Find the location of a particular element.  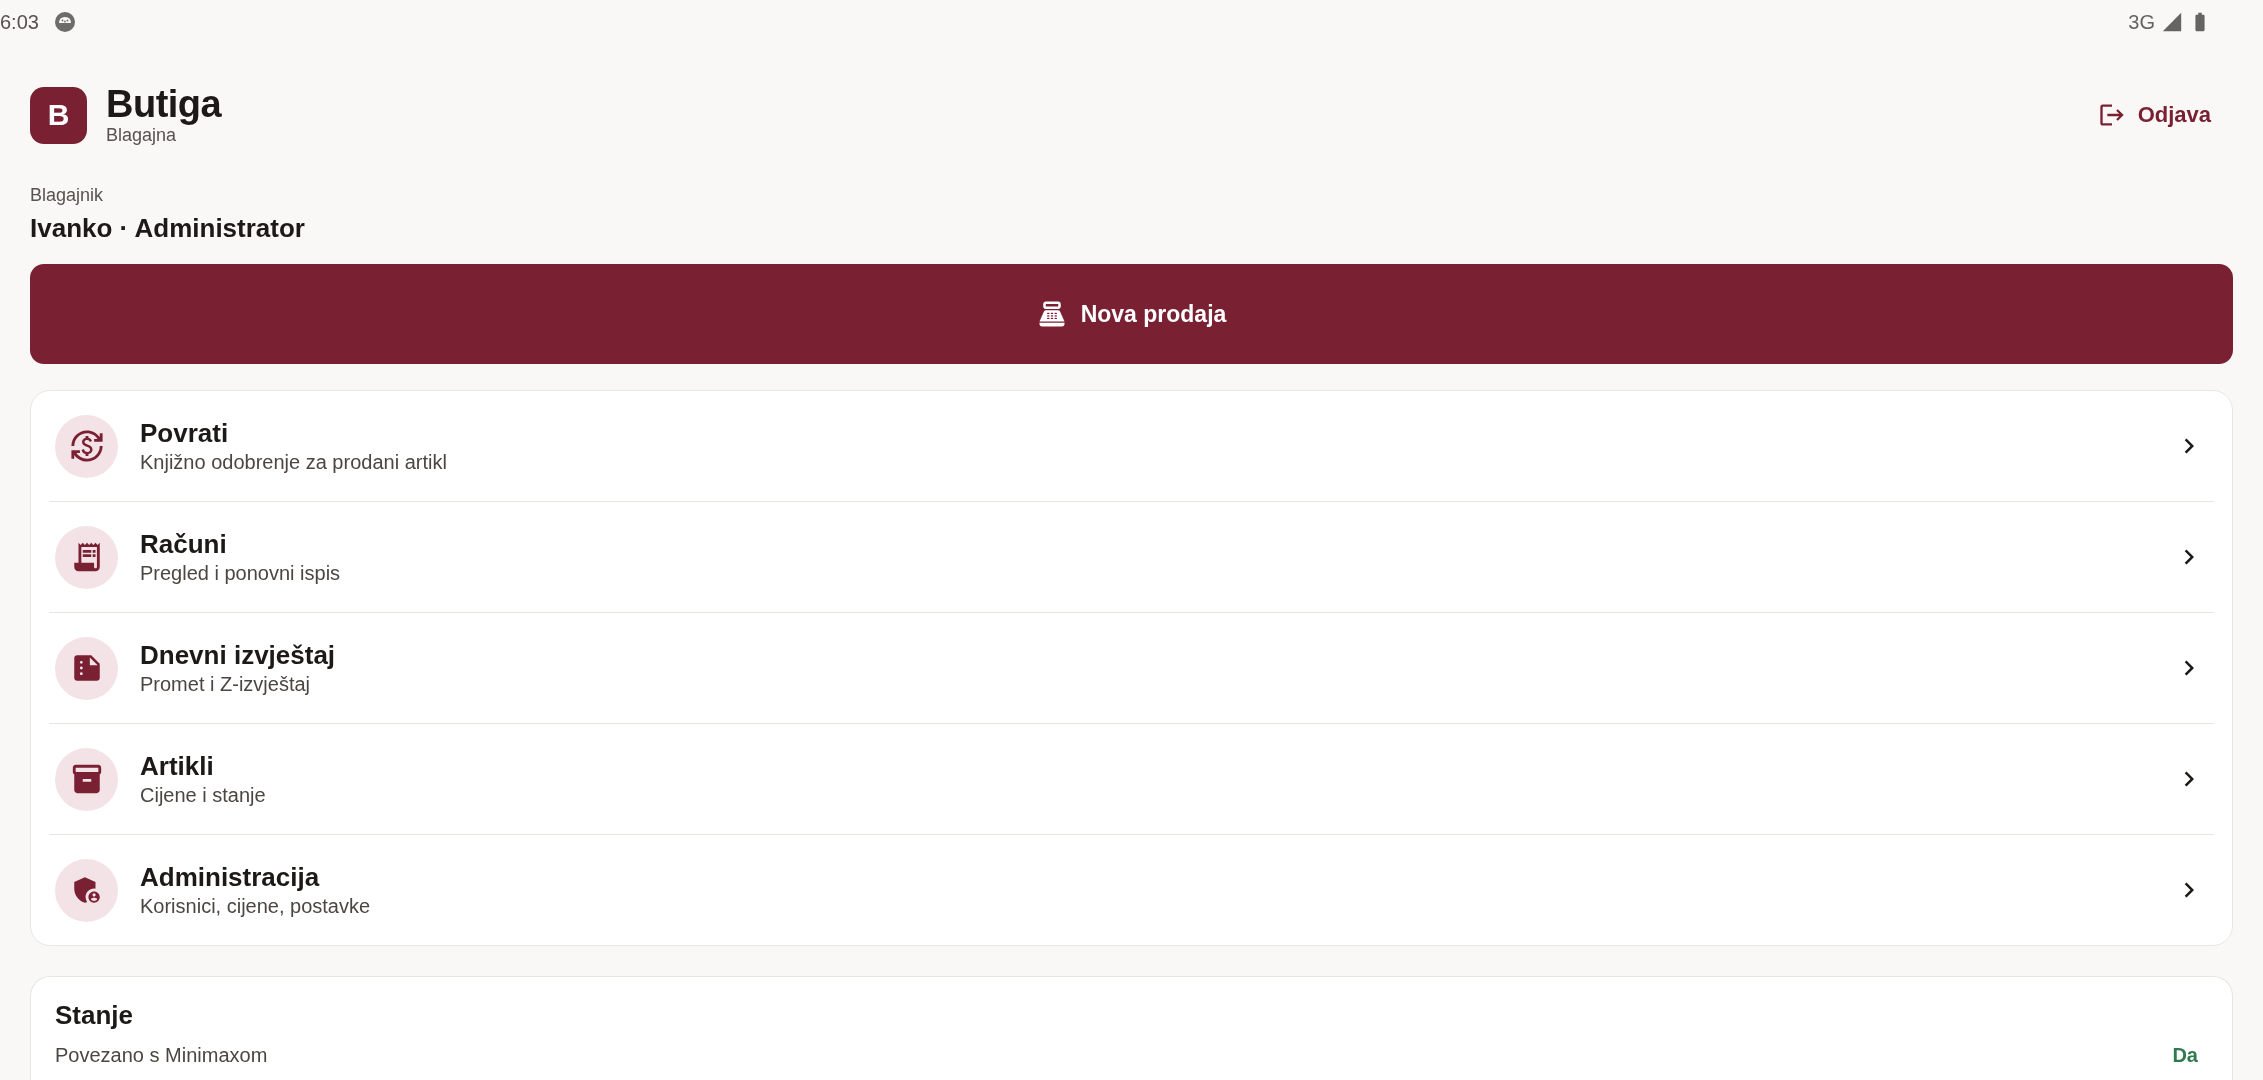

signal-icon is located at coordinates (2172, 22).